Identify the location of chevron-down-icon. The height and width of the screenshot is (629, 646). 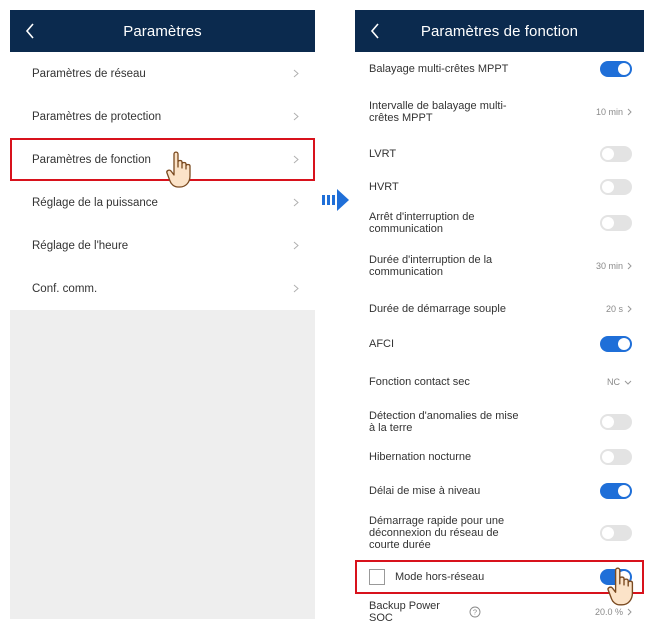
(628, 382).